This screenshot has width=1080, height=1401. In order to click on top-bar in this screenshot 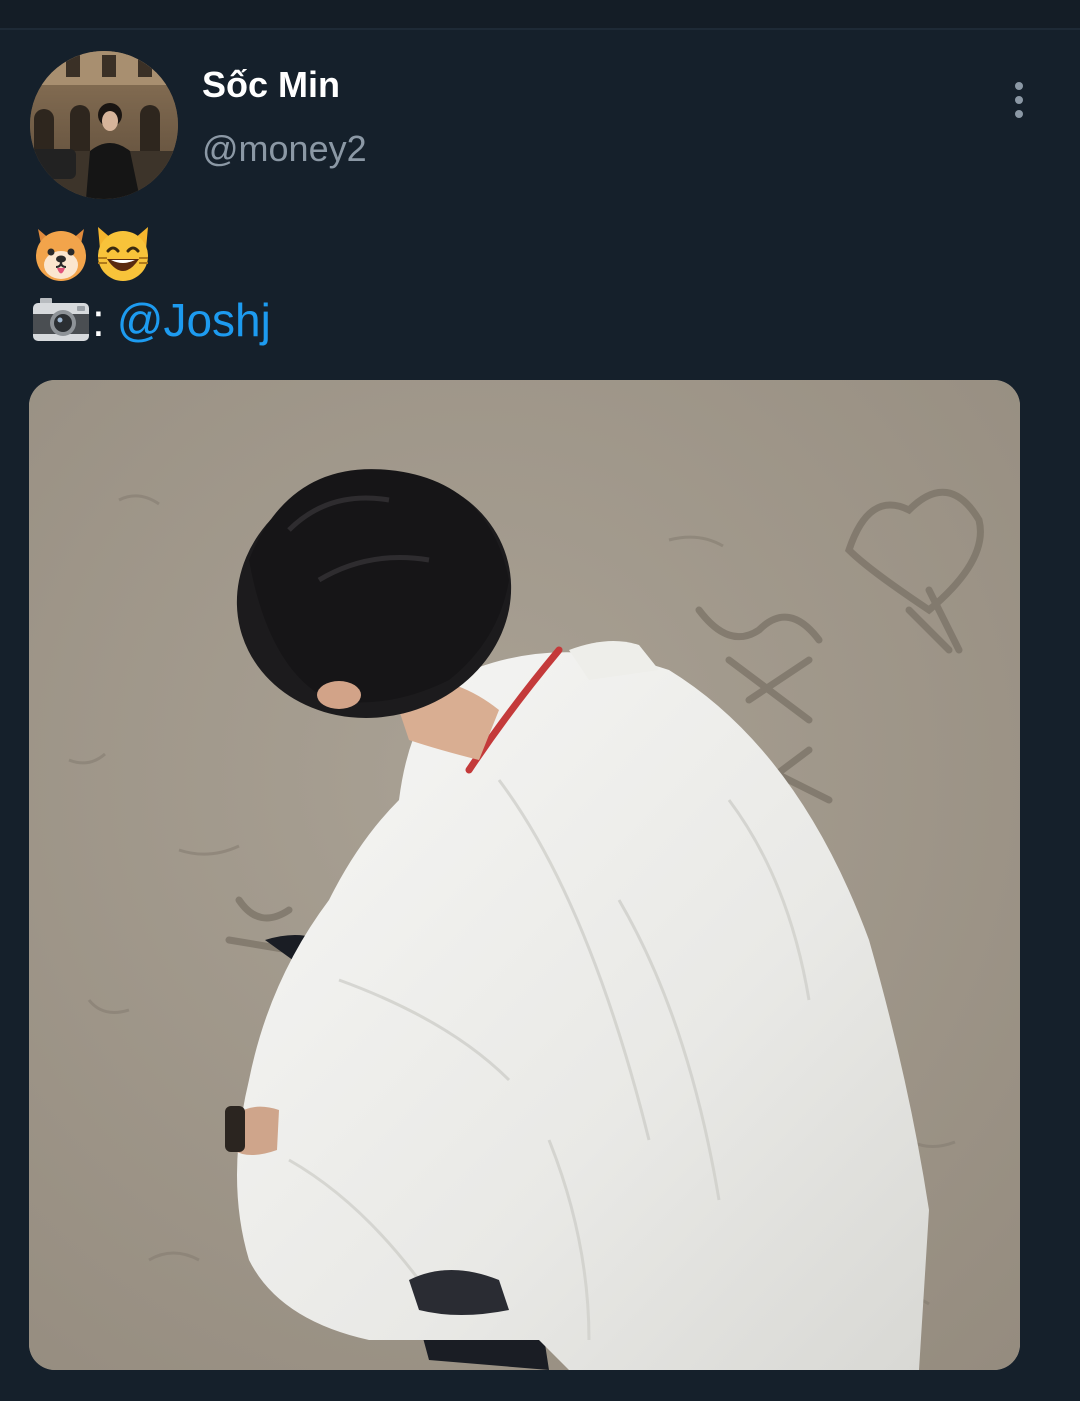, I will do `click(540, 15)`.